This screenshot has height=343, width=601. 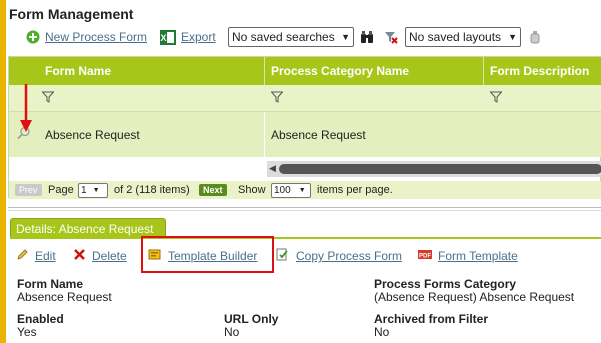 What do you see at coordinates (272, 168) in the screenshot?
I see `scroll-left-icon: ◀` at bounding box center [272, 168].